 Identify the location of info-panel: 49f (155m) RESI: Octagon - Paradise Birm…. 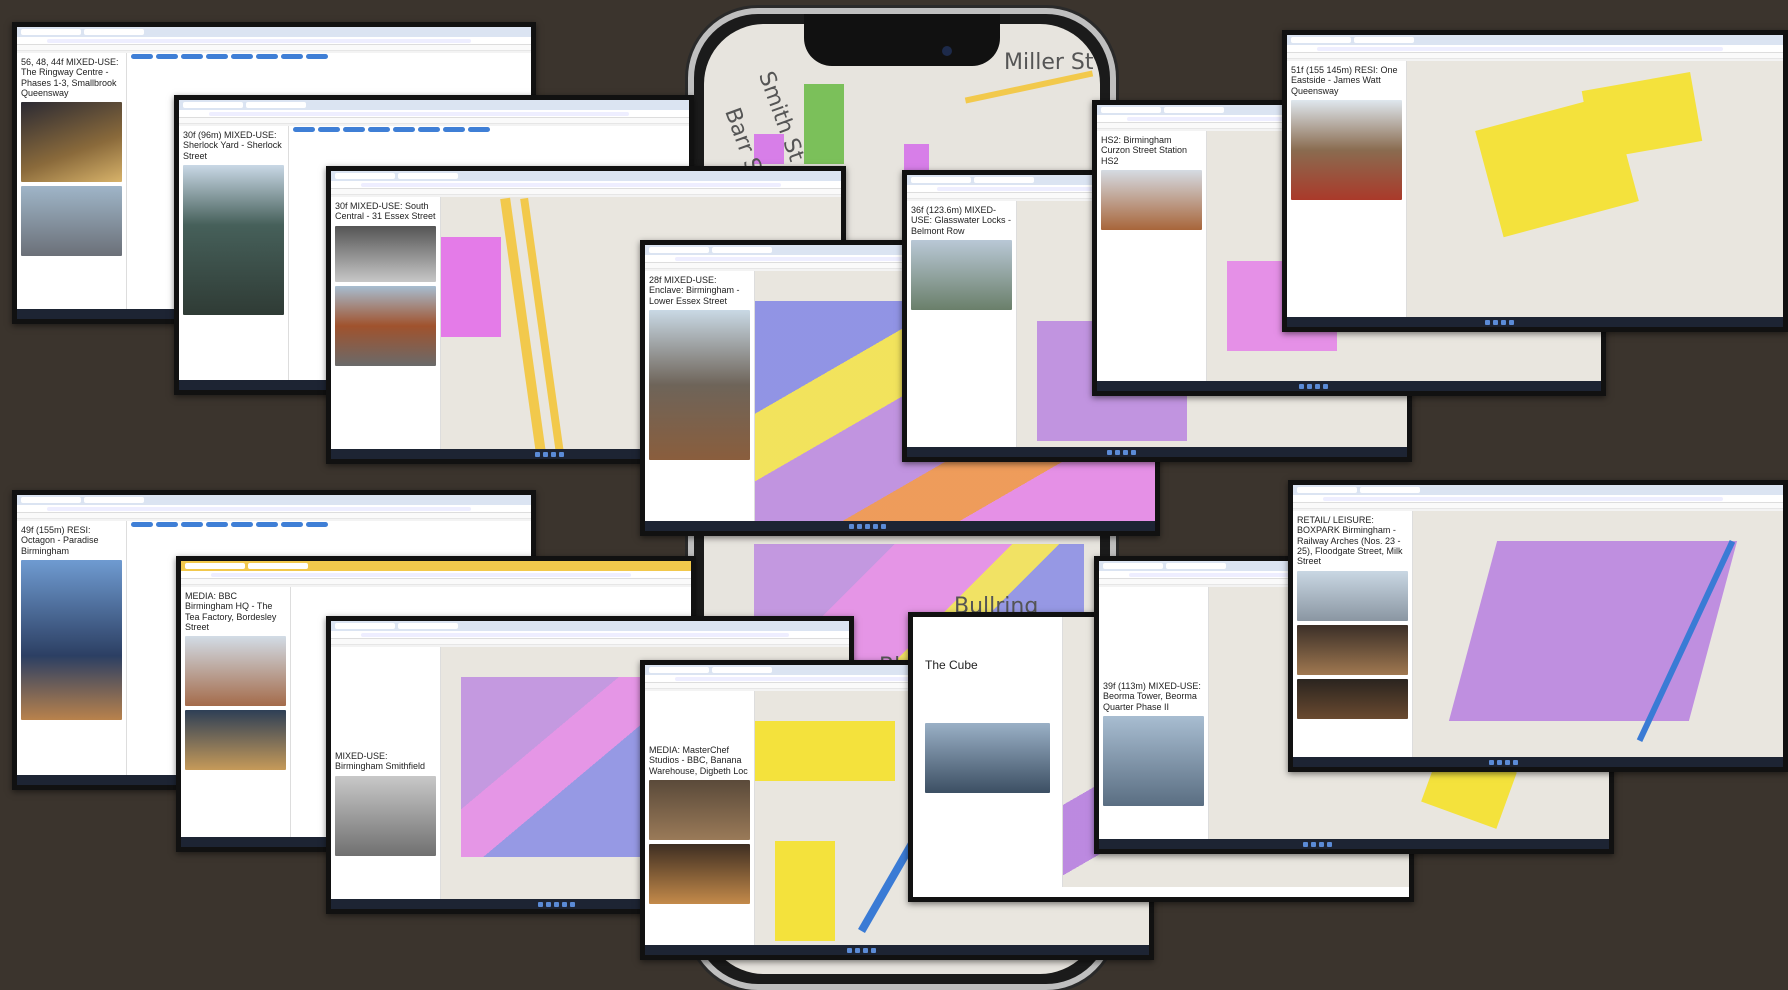
(72, 648).